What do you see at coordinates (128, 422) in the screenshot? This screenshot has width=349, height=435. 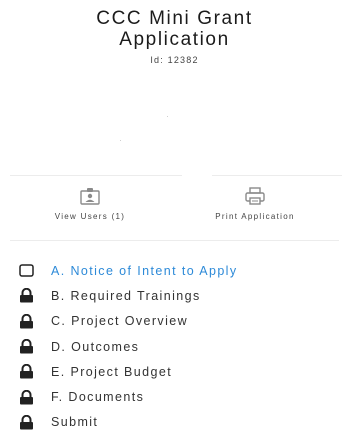 I see `step-submit: Submit` at bounding box center [128, 422].